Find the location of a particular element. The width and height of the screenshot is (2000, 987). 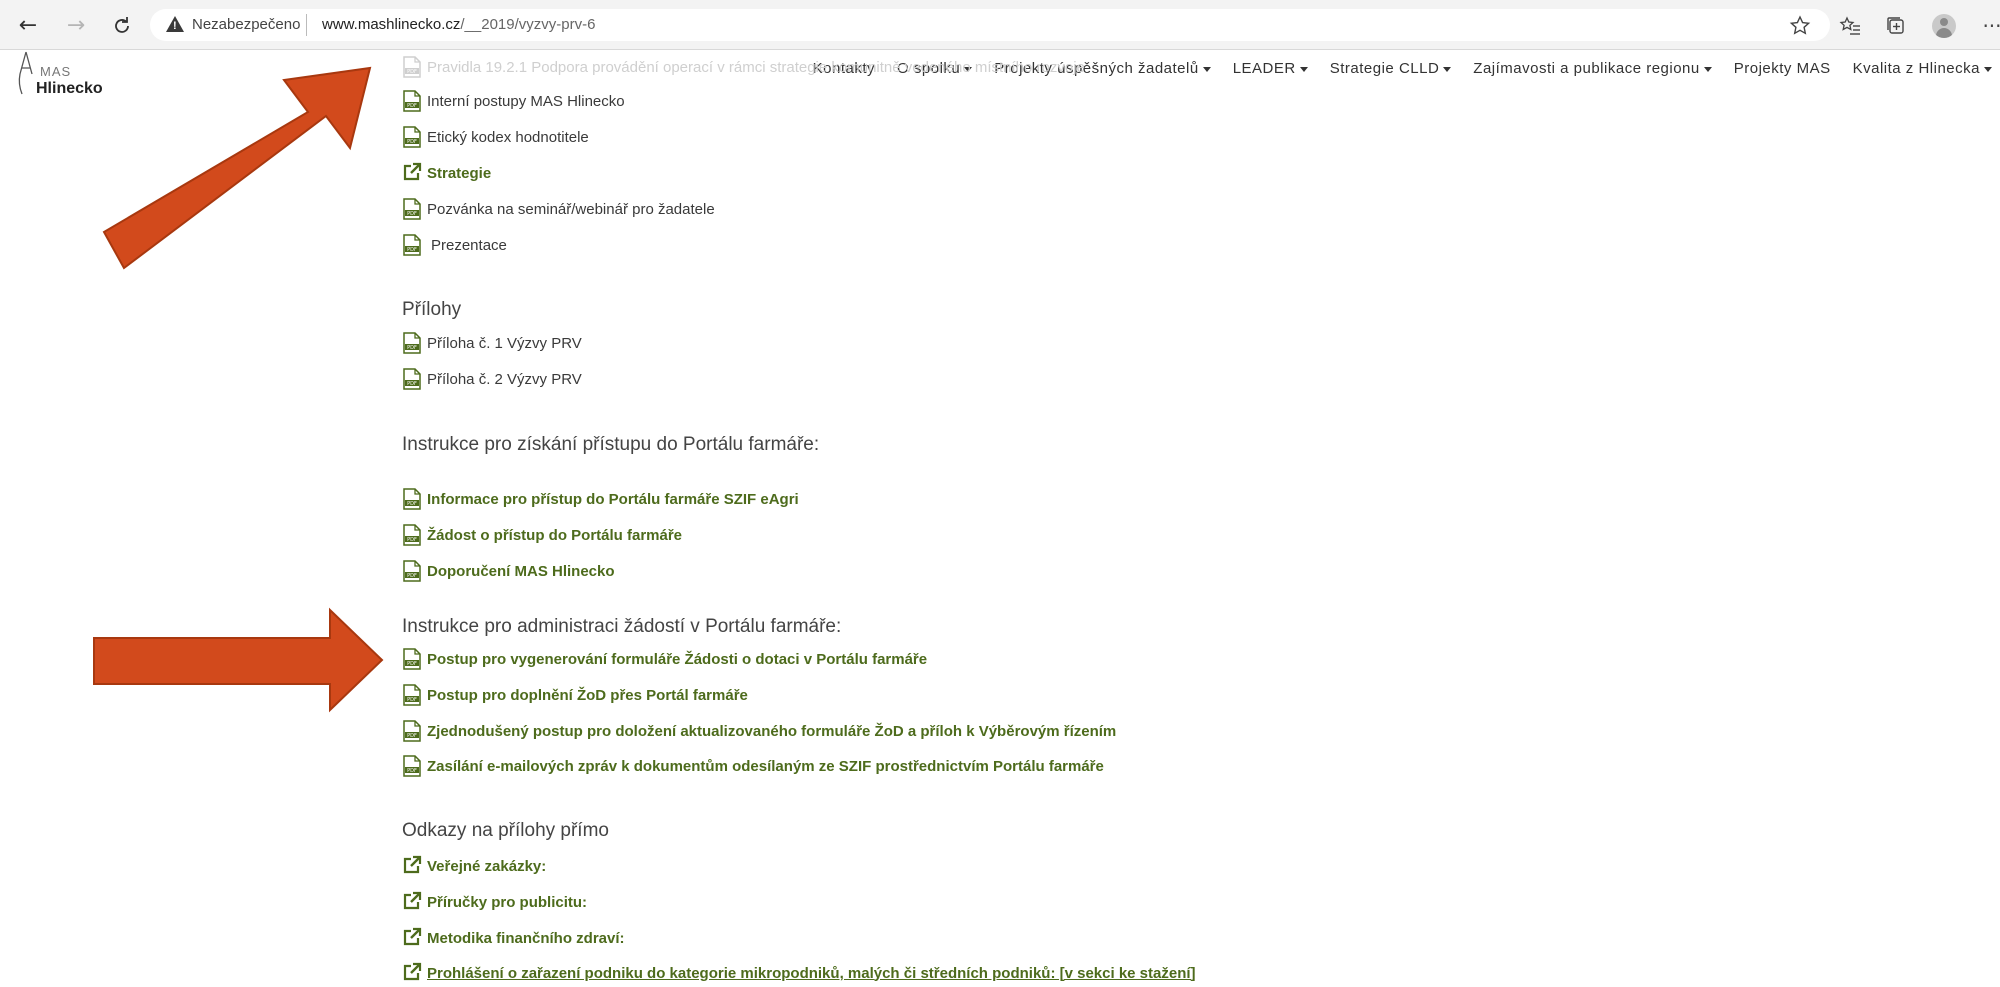

back-icon: ← is located at coordinates (28, 26).